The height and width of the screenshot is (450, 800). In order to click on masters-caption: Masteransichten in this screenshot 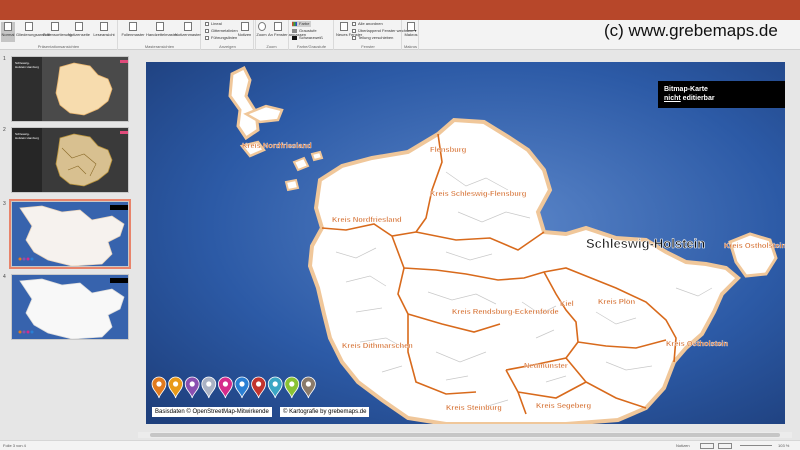, I will do `click(159, 46)`.